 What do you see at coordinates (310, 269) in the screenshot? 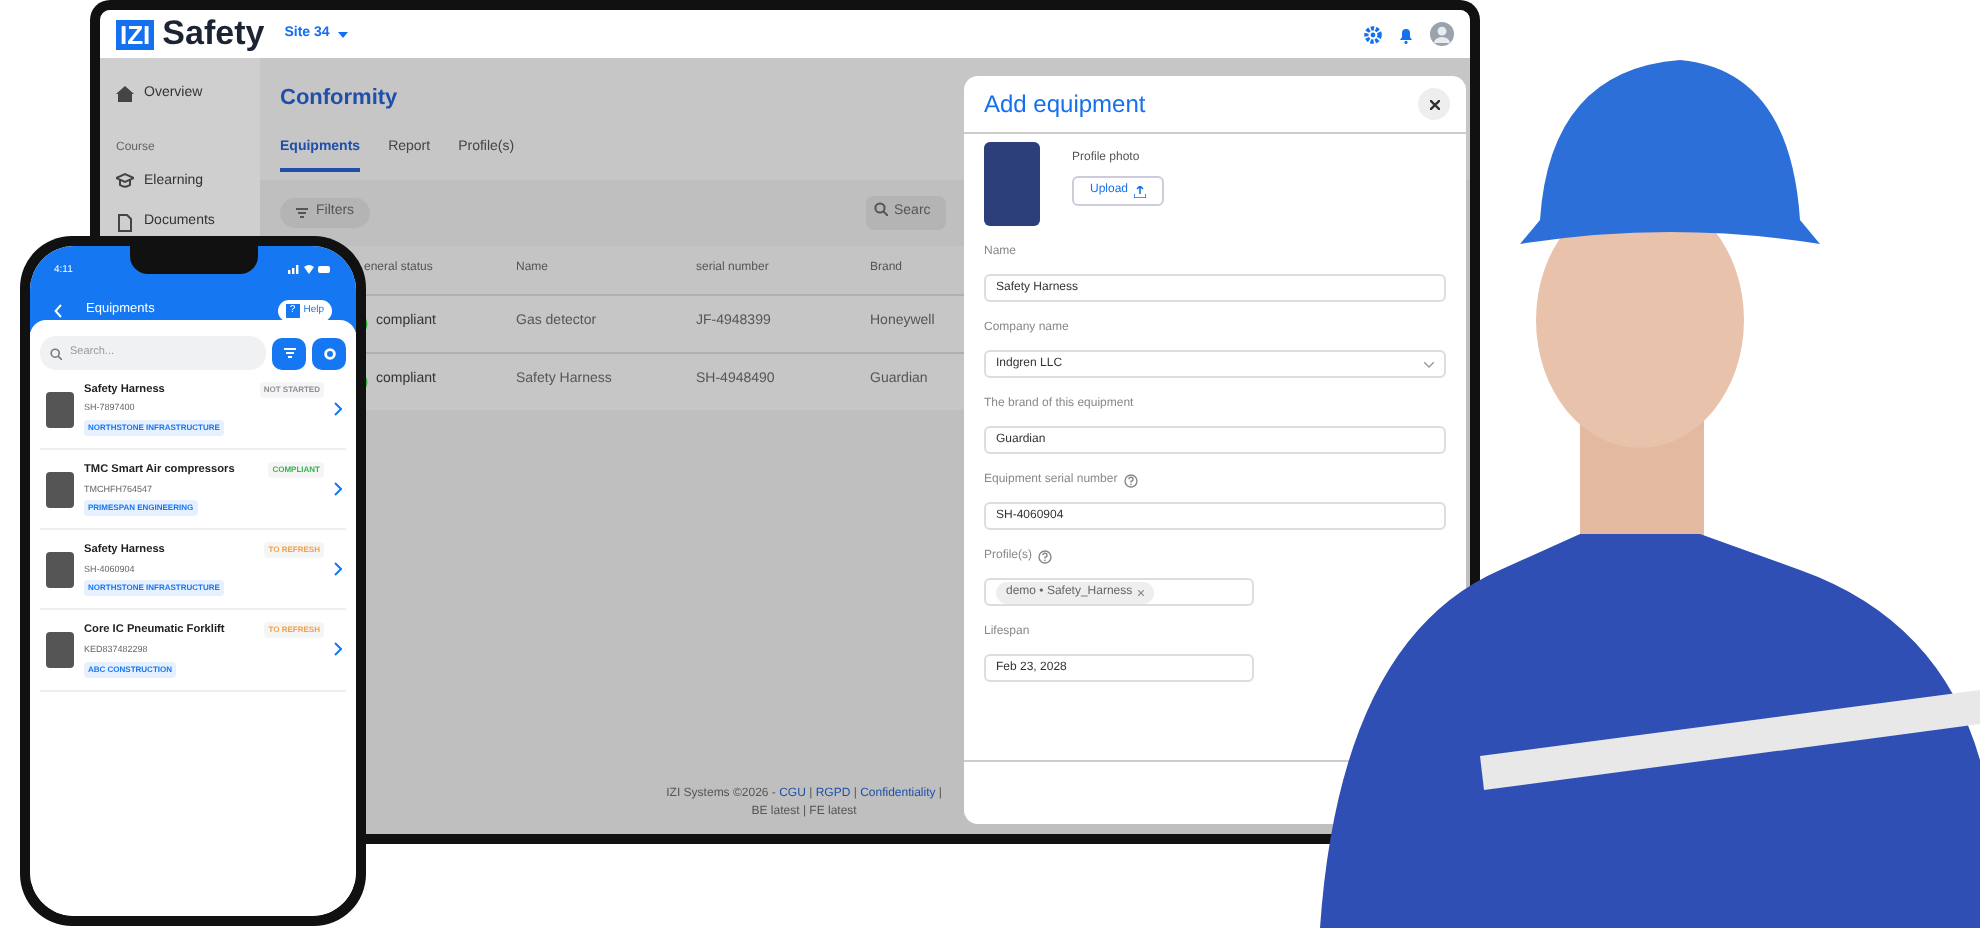
I see `status-icons-drawing` at bounding box center [310, 269].